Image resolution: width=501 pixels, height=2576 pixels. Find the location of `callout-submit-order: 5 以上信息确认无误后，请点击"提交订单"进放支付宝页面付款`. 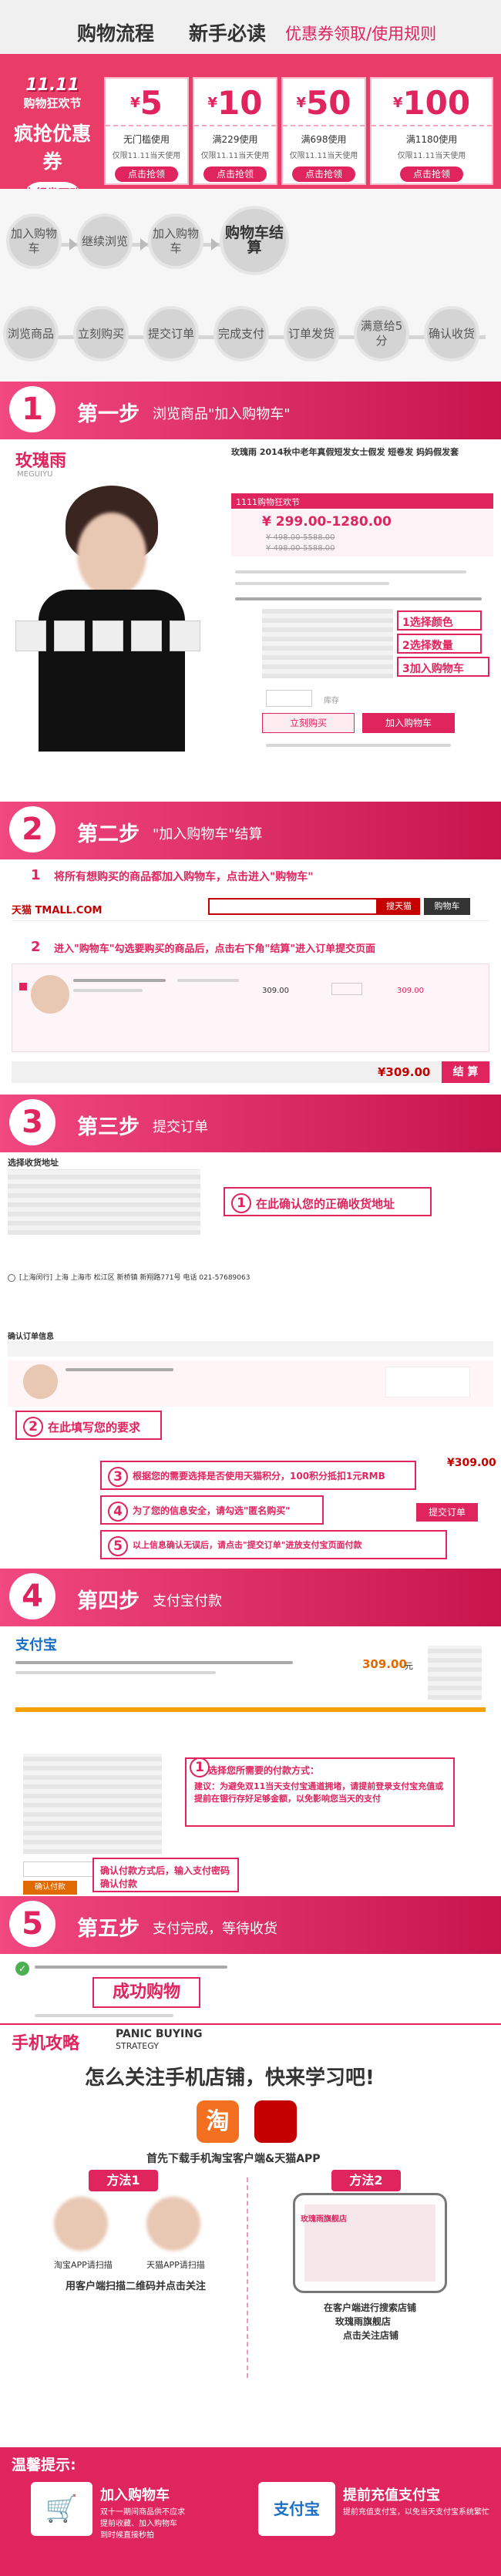

callout-submit-order: 5 以上信息确认无误后，请点击"提交订单"进放支付宝页面付款 is located at coordinates (273, 1544).